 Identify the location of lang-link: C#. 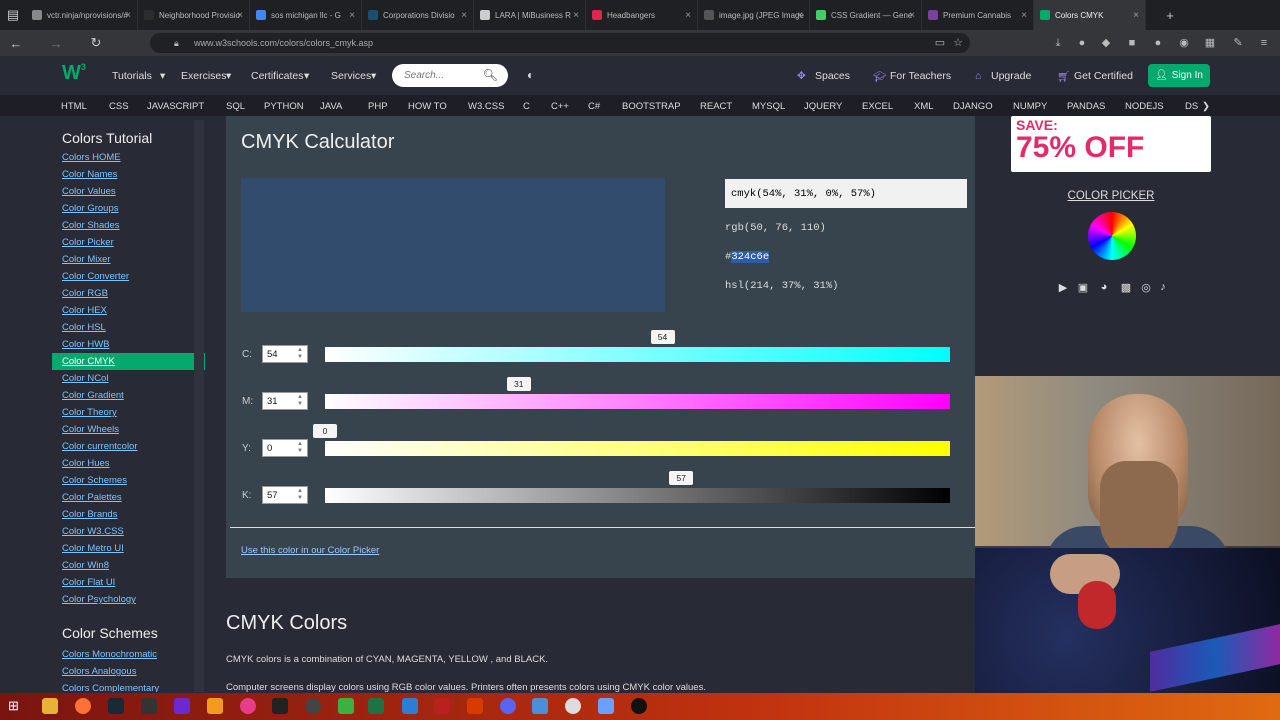
(594, 106).